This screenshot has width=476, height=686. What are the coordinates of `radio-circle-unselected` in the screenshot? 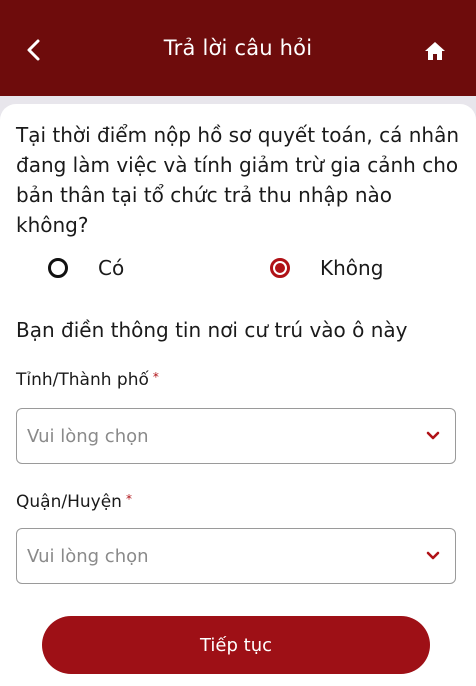 It's located at (58, 268).